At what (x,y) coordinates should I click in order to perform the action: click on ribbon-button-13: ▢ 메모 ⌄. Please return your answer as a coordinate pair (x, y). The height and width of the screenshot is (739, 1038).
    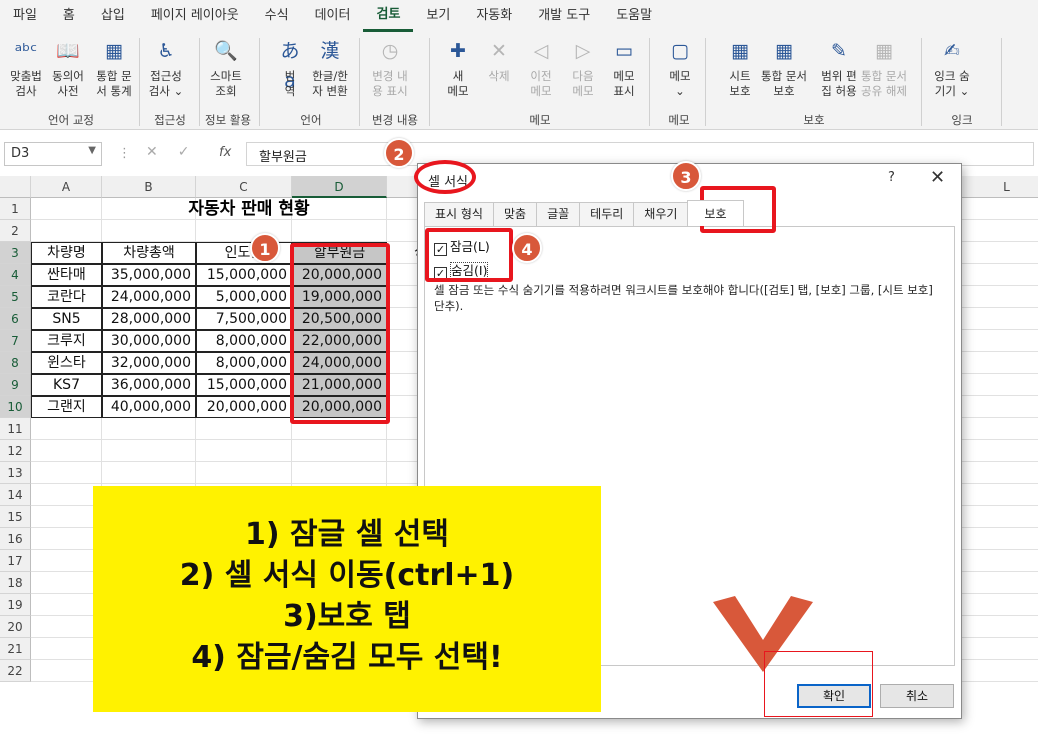
    Looking at the image, I should click on (680, 67).